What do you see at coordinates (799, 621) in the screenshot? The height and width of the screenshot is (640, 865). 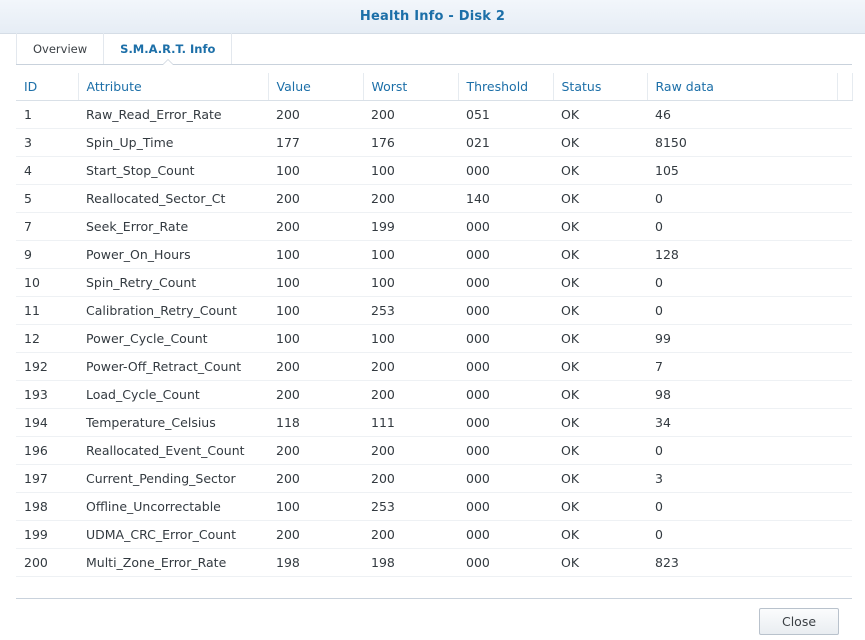 I see `close-button: Close` at bounding box center [799, 621].